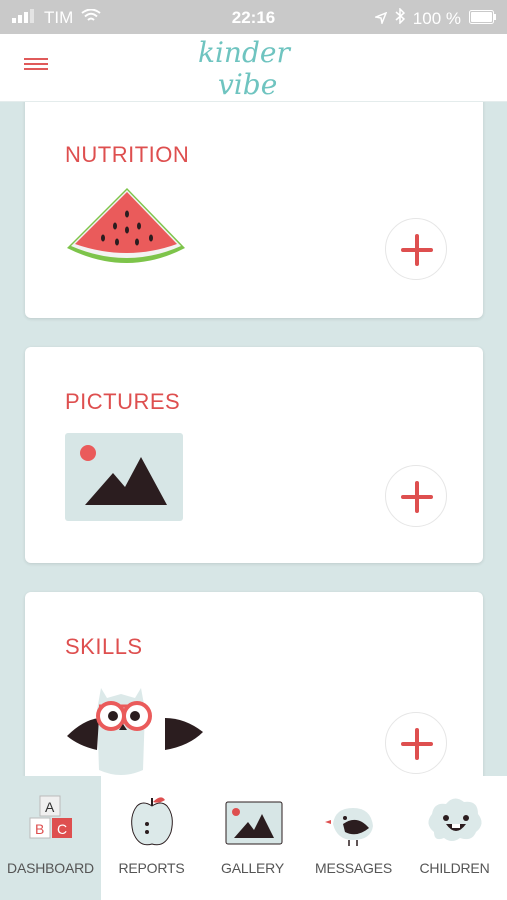 The height and width of the screenshot is (900, 507). I want to click on battery-percent: 100 %, so click(436, 18).